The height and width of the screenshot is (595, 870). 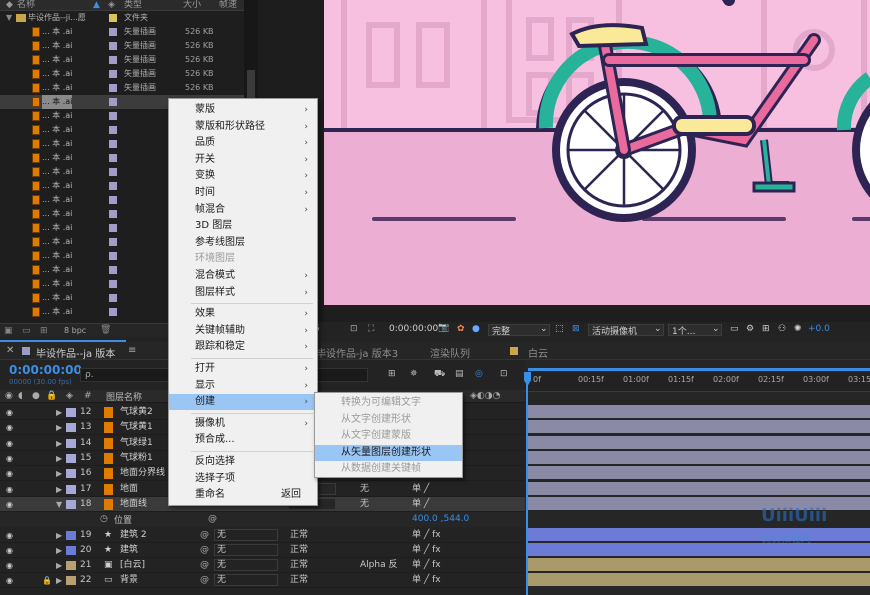 What do you see at coordinates (459, 374) in the screenshot?
I see `frame-blend-icon: ▤` at bounding box center [459, 374].